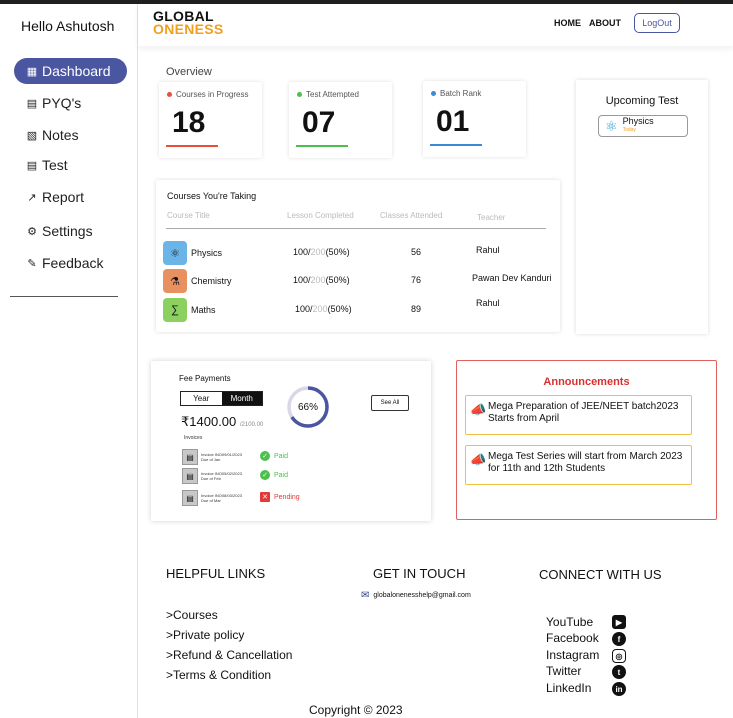  Describe the element at coordinates (456, 93) in the screenshot. I see `stat-label-wrap: Batch Rank` at that location.